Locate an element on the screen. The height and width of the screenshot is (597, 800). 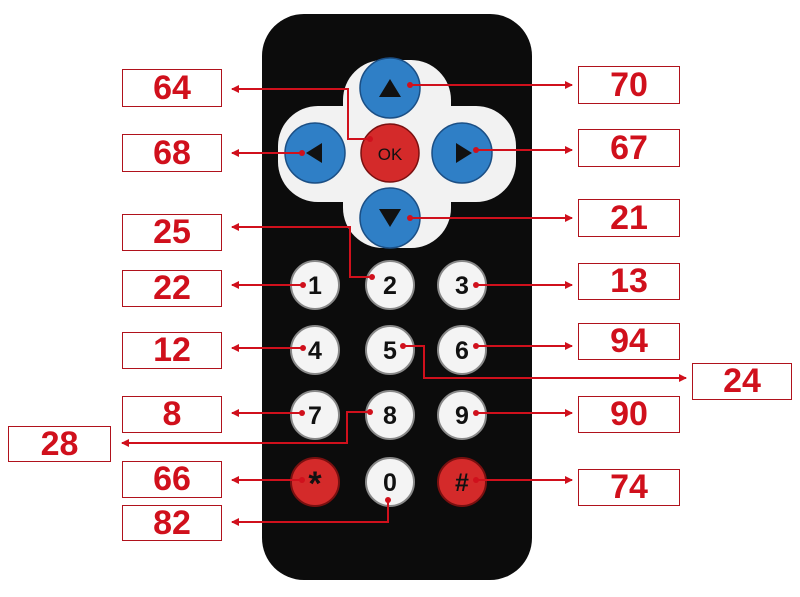
leader-dot-ok is located at coordinates (370, 139).